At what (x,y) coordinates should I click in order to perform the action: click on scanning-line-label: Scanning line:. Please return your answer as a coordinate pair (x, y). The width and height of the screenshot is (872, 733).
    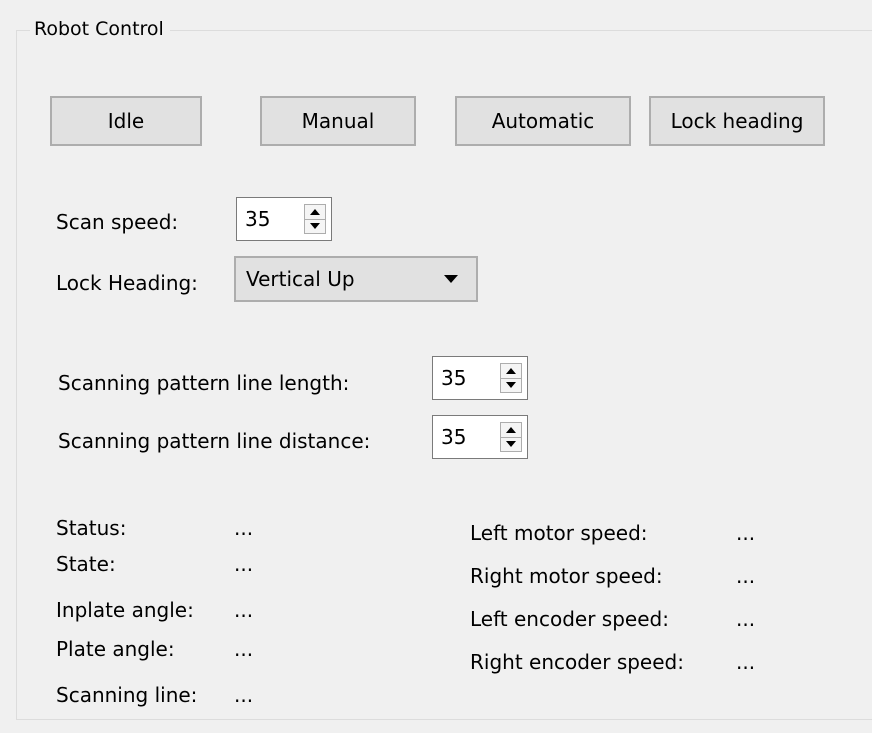
    Looking at the image, I should click on (127, 695).